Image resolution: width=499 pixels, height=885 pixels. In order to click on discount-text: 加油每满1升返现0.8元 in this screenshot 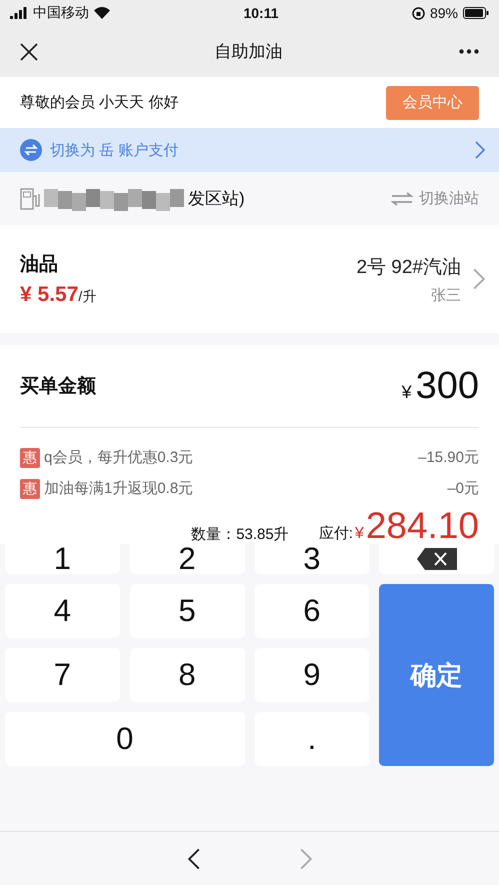, I will do `click(119, 488)`.